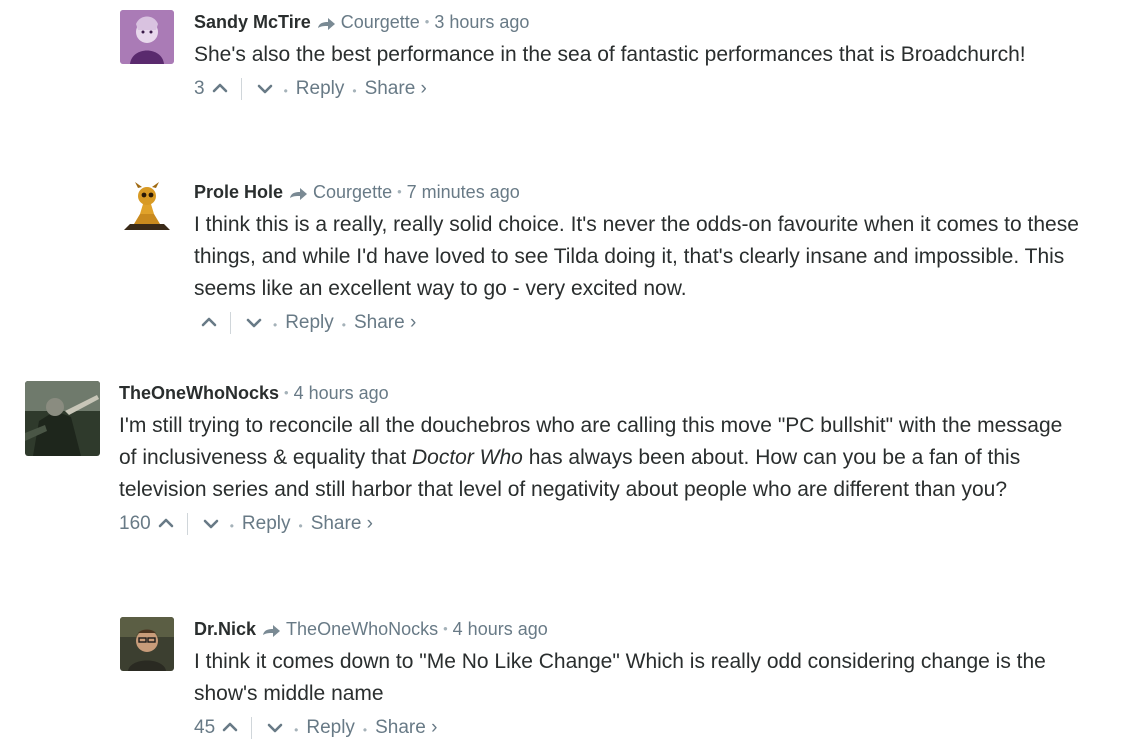  I want to click on timestamp: 3 hours ago, so click(481, 22).